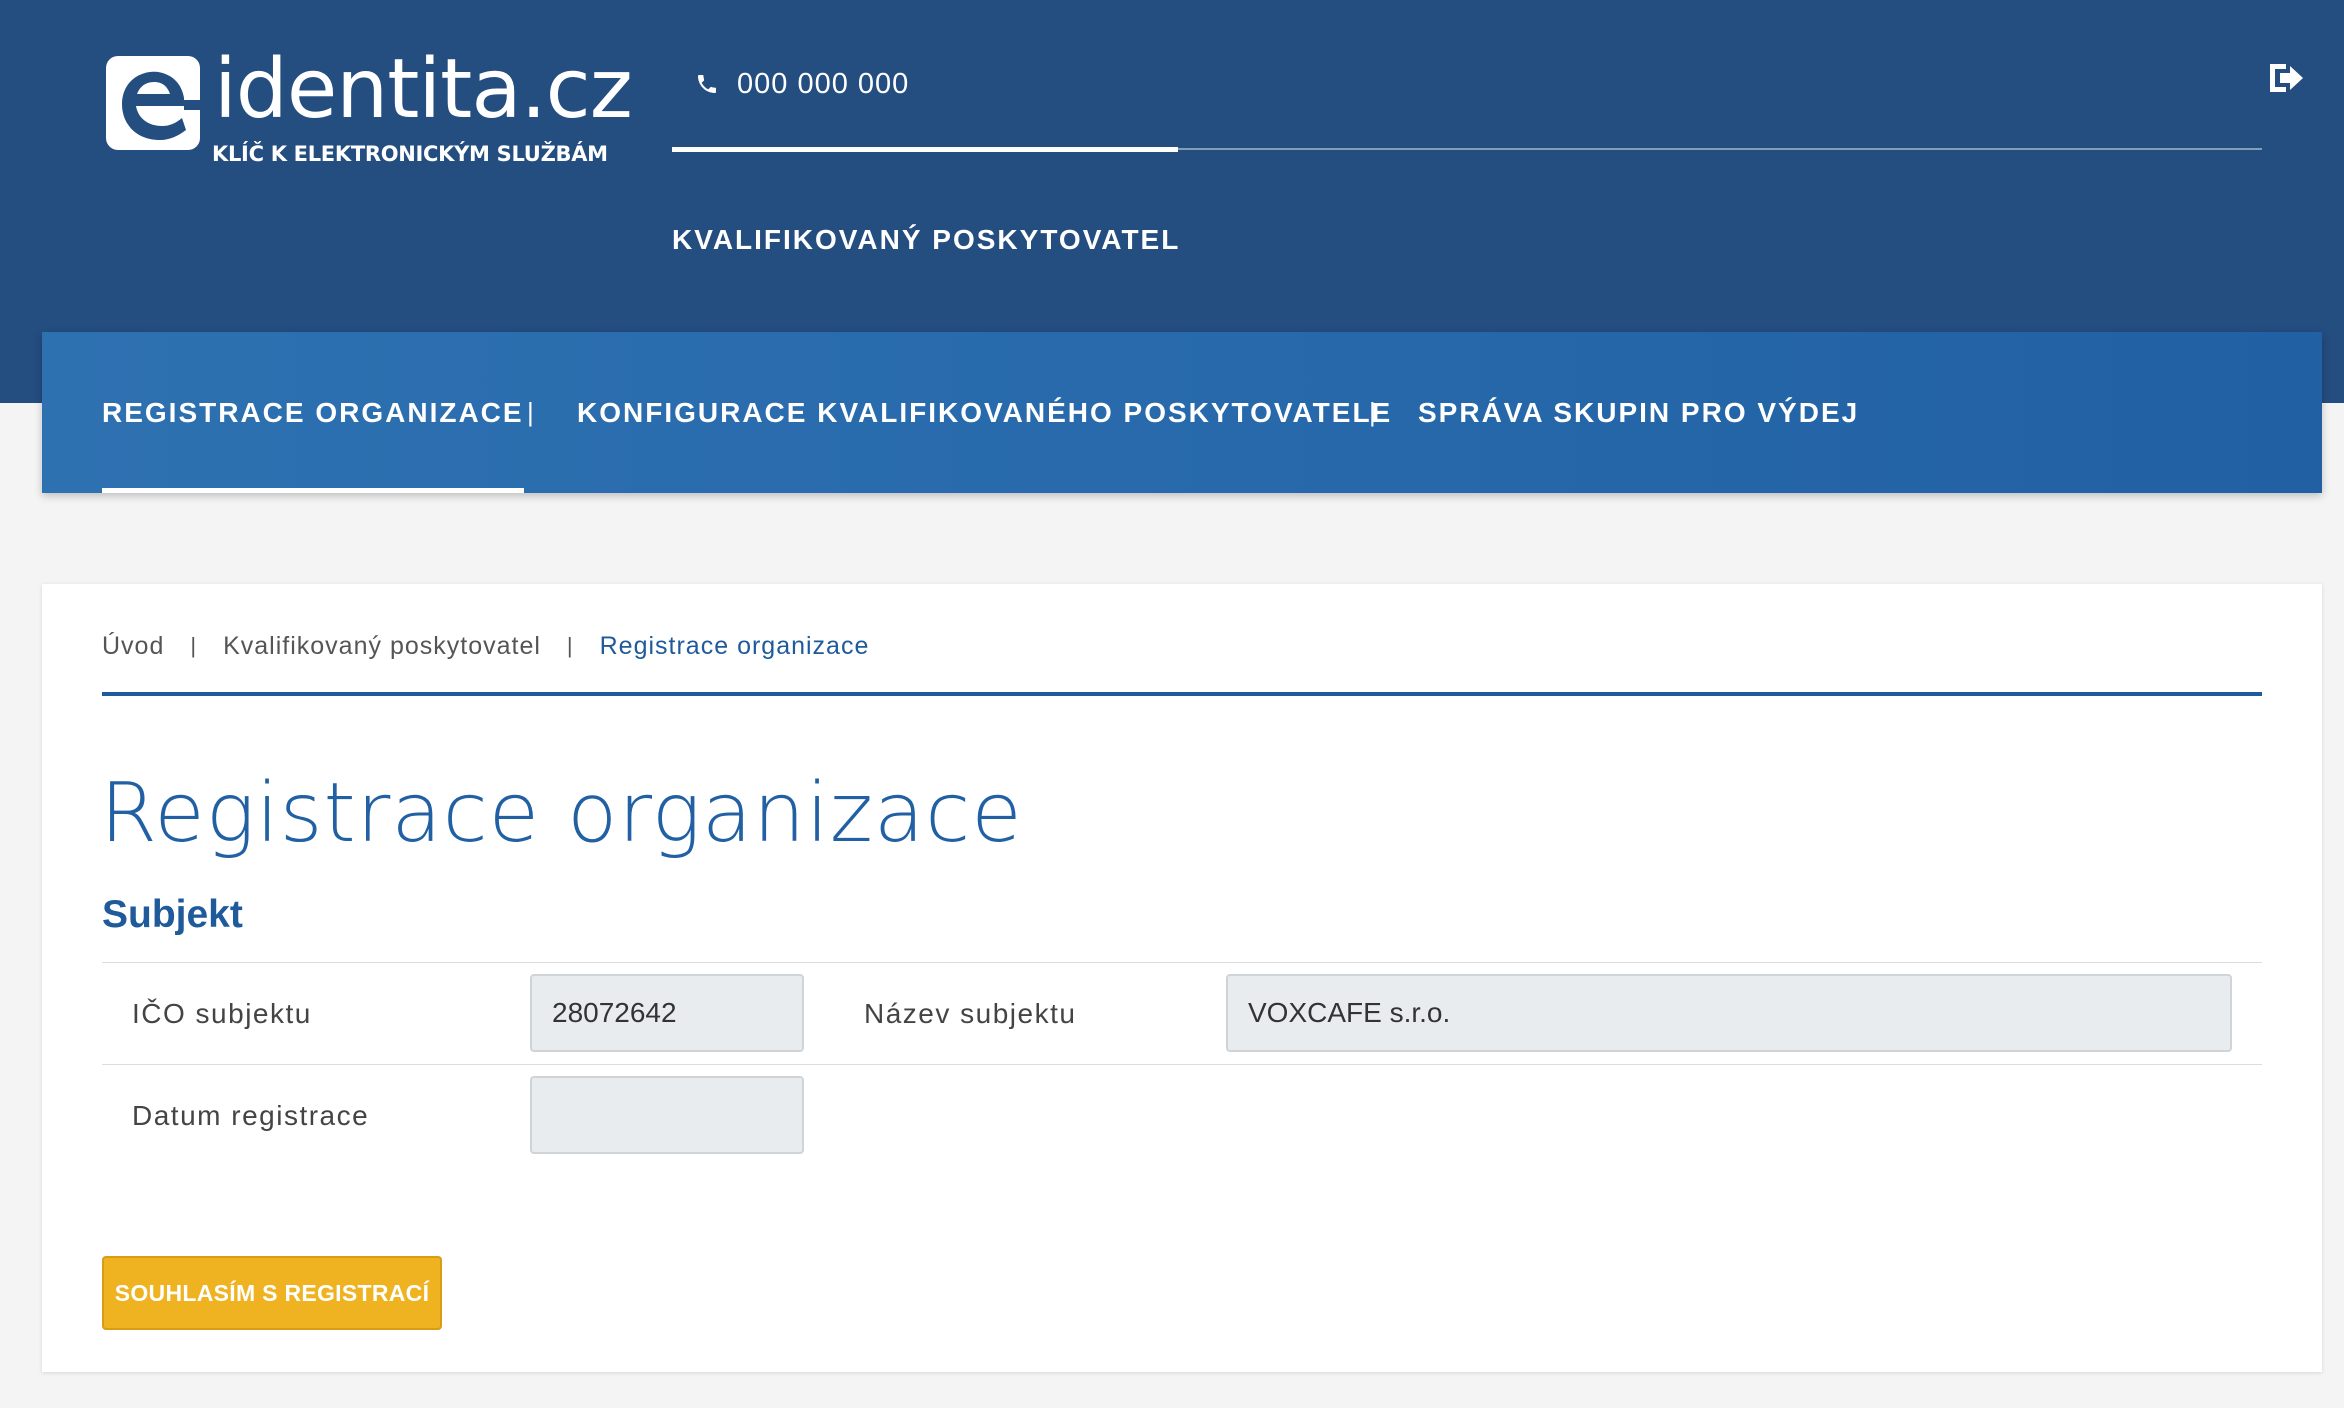 The height and width of the screenshot is (1408, 2344). I want to click on ico-input, so click(667, 1013).